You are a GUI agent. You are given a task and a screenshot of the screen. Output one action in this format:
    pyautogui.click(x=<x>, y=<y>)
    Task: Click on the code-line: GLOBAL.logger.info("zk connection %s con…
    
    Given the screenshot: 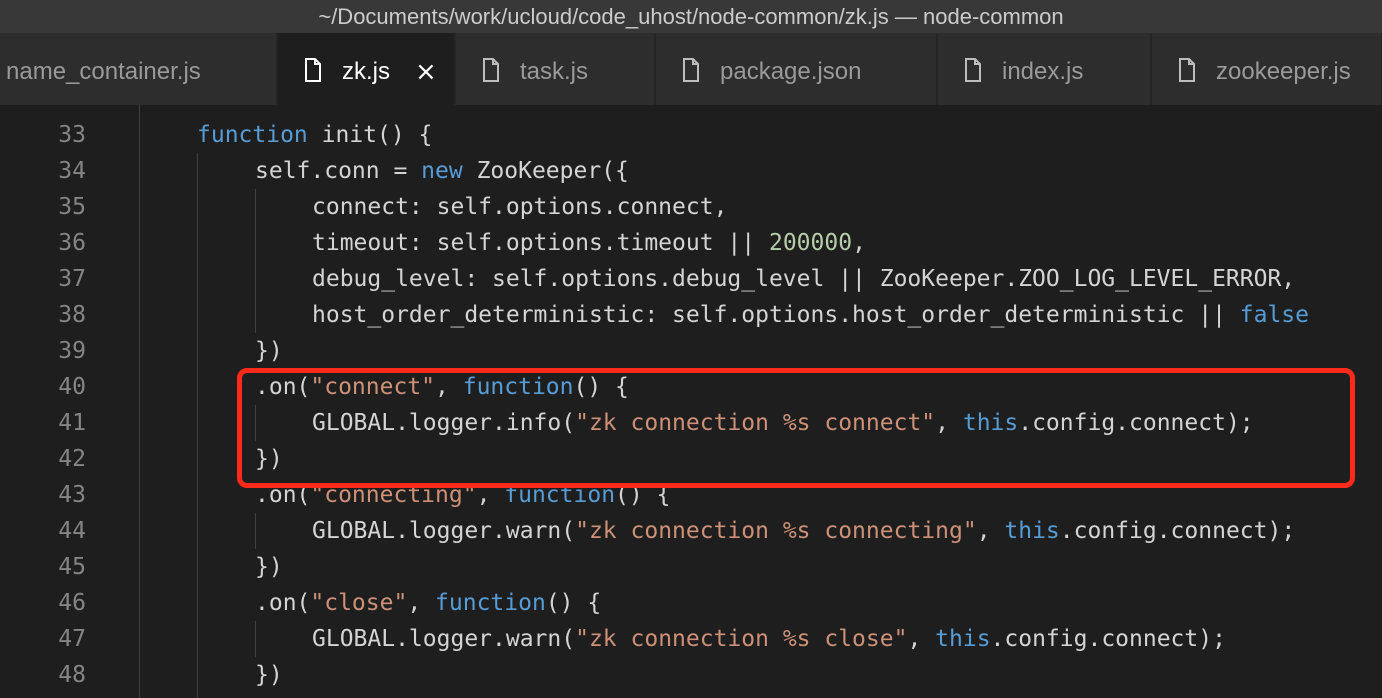 What is the action you would take?
    pyautogui.click(x=783, y=423)
    